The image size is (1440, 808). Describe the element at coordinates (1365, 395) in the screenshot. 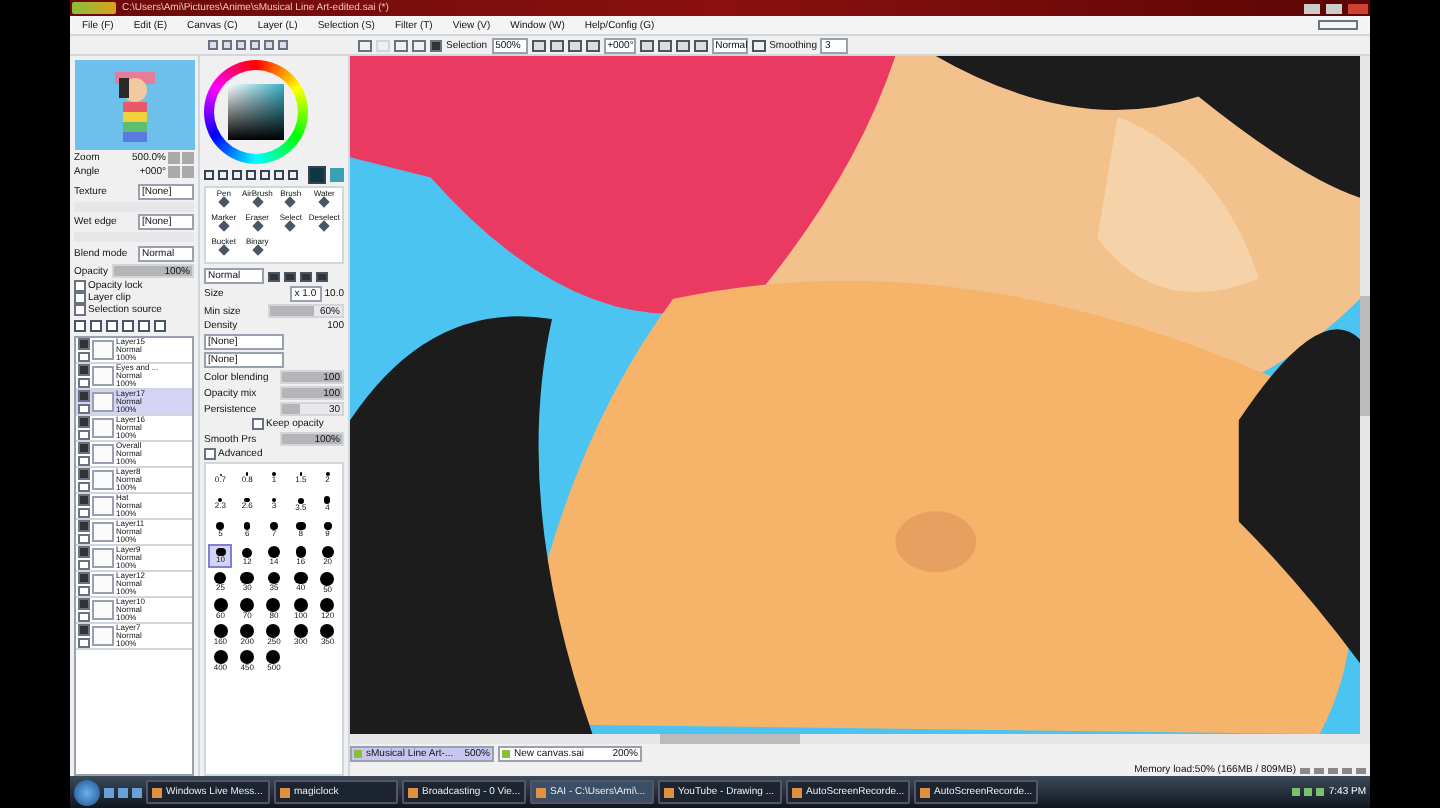

I see `vertical-scrollbar` at that location.